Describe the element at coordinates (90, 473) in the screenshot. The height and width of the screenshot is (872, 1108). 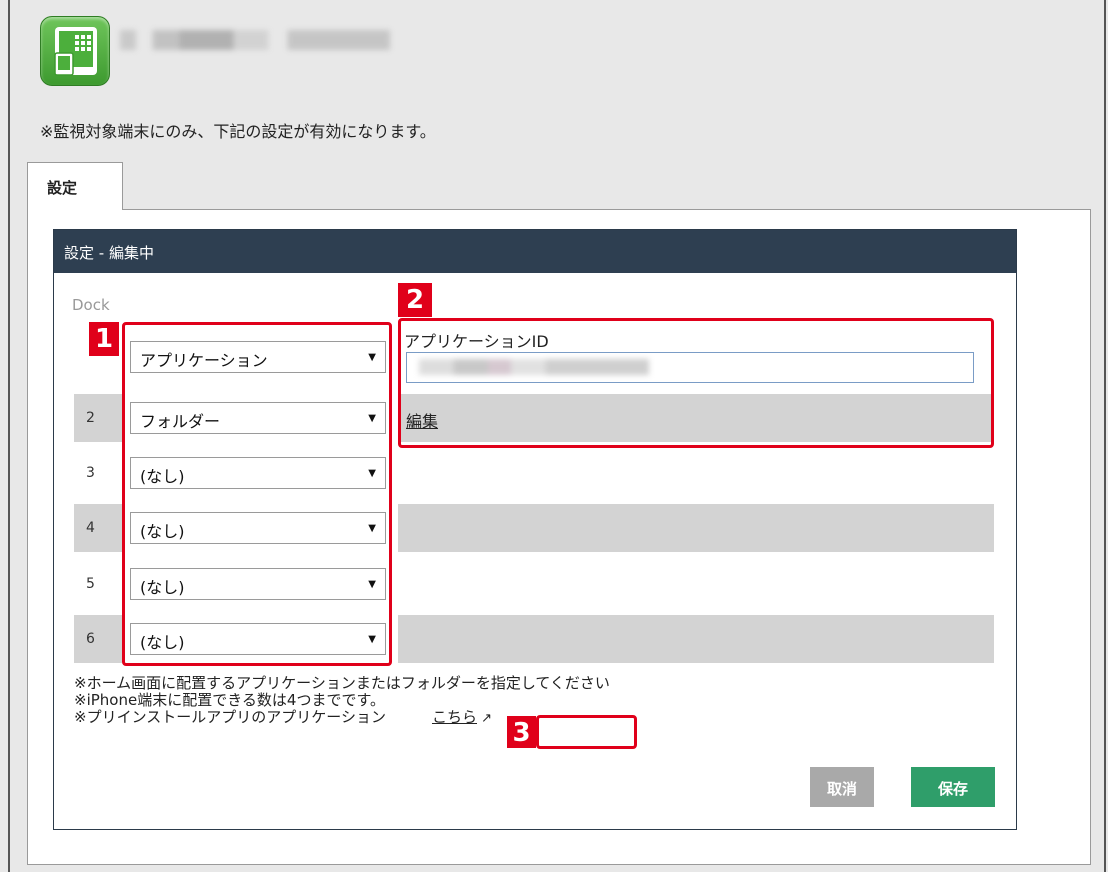
I see `row-number: 3` at that location.